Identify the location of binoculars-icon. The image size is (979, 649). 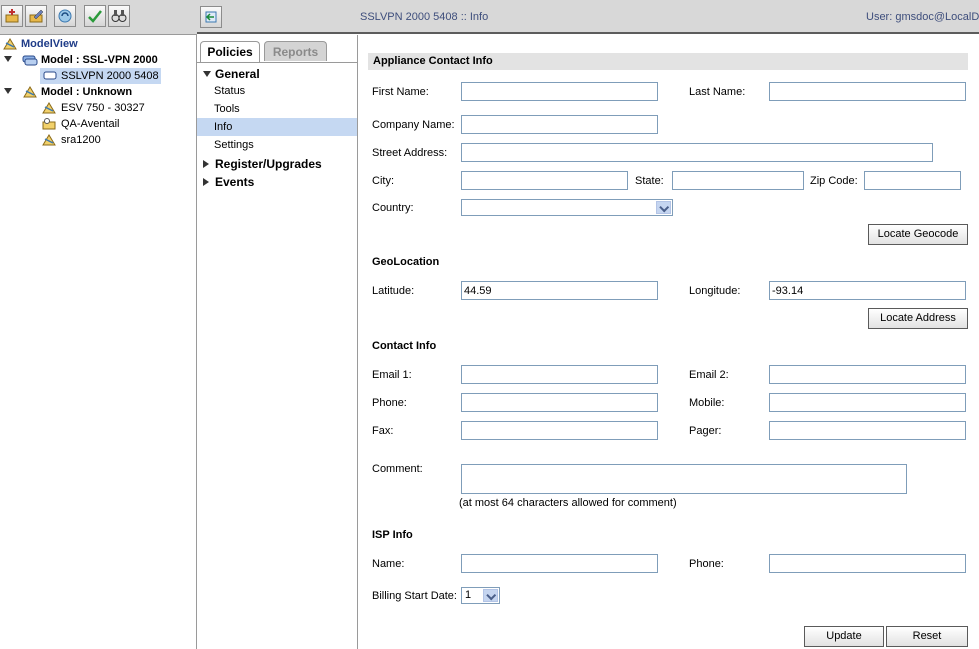
(119, 16).